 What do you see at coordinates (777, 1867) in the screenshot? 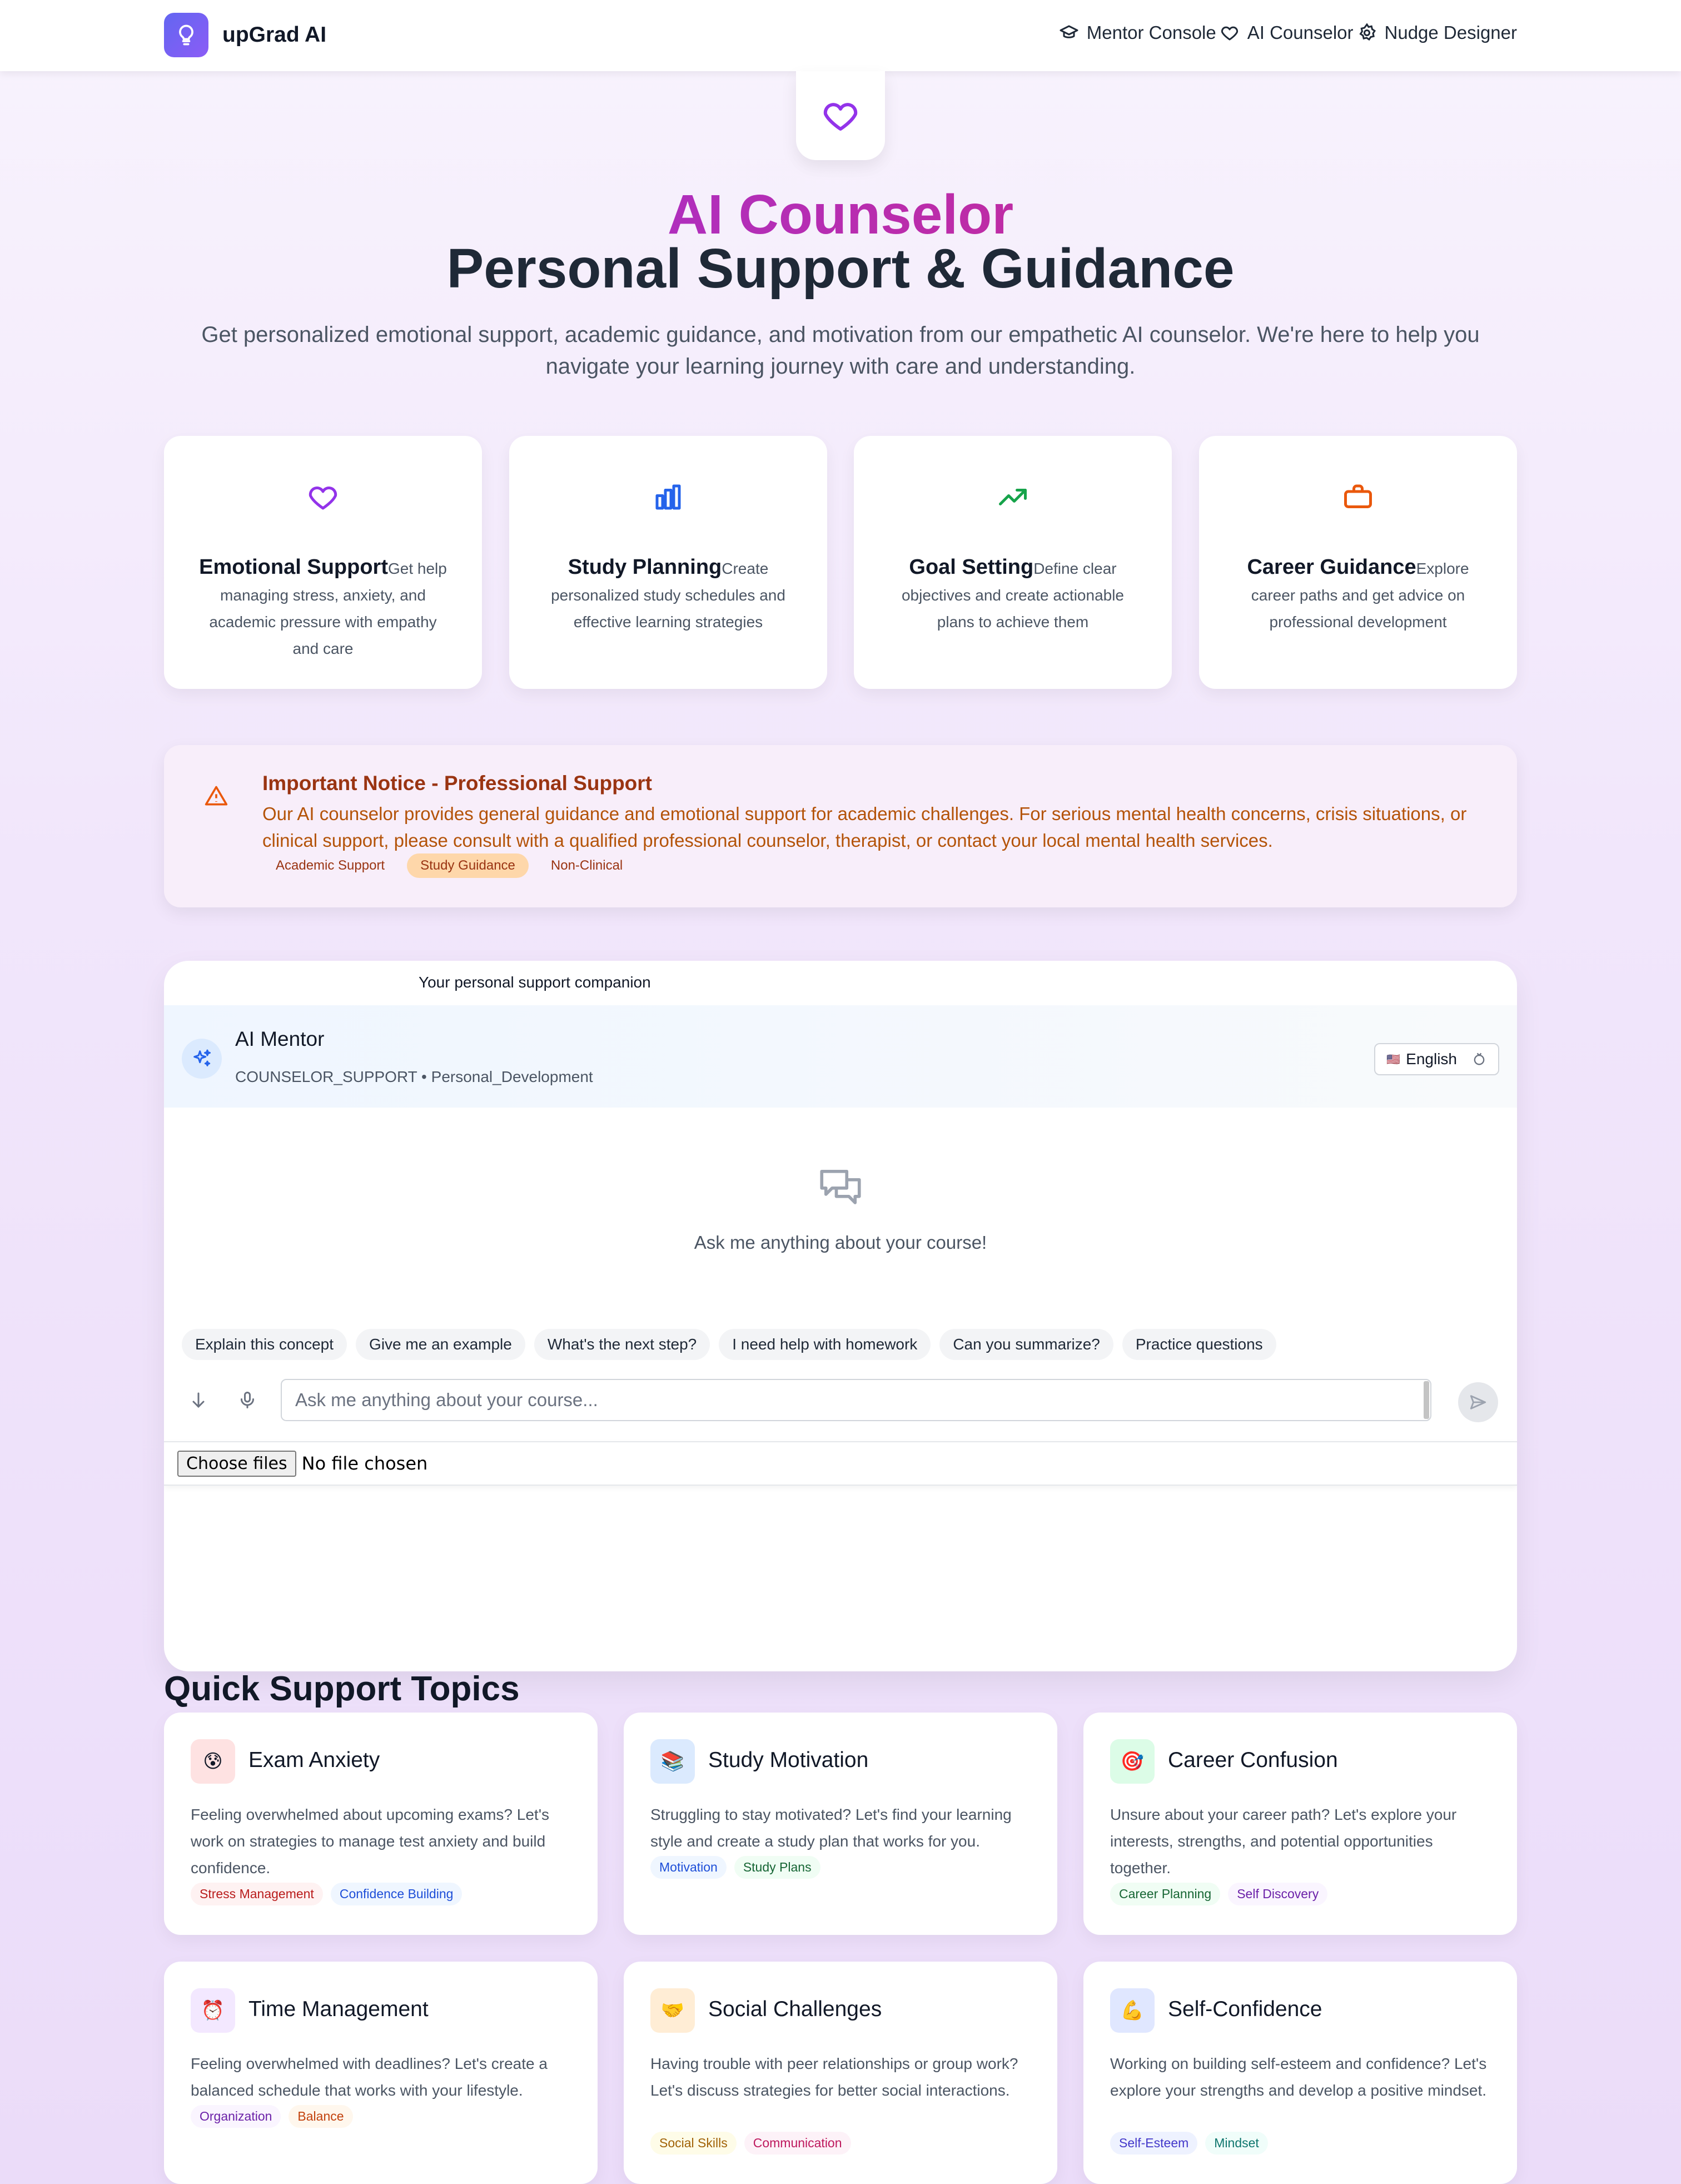
I see `topic-tag: Study Plans` at bounding box center [777, 1867].